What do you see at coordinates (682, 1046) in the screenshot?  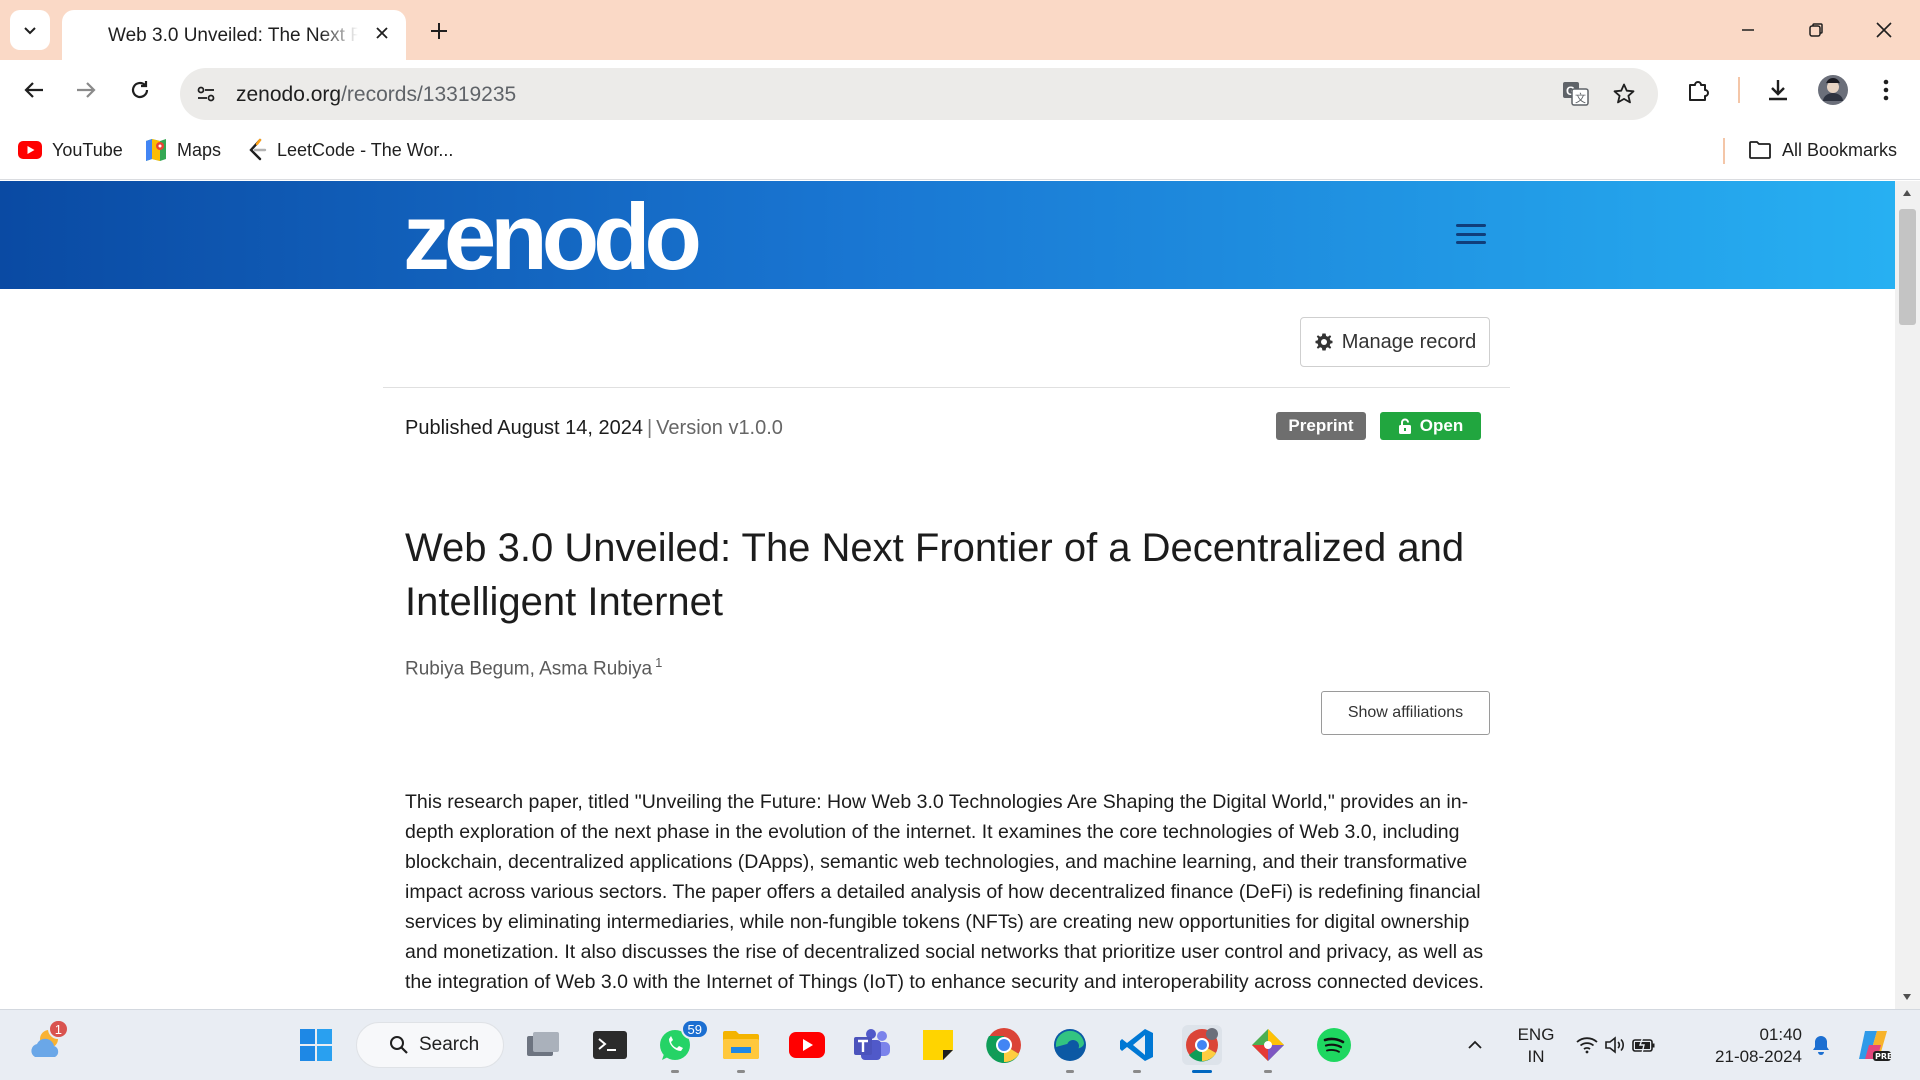 I see `taskbar-whatsapp: 59` at bounding box center [682, 1046].